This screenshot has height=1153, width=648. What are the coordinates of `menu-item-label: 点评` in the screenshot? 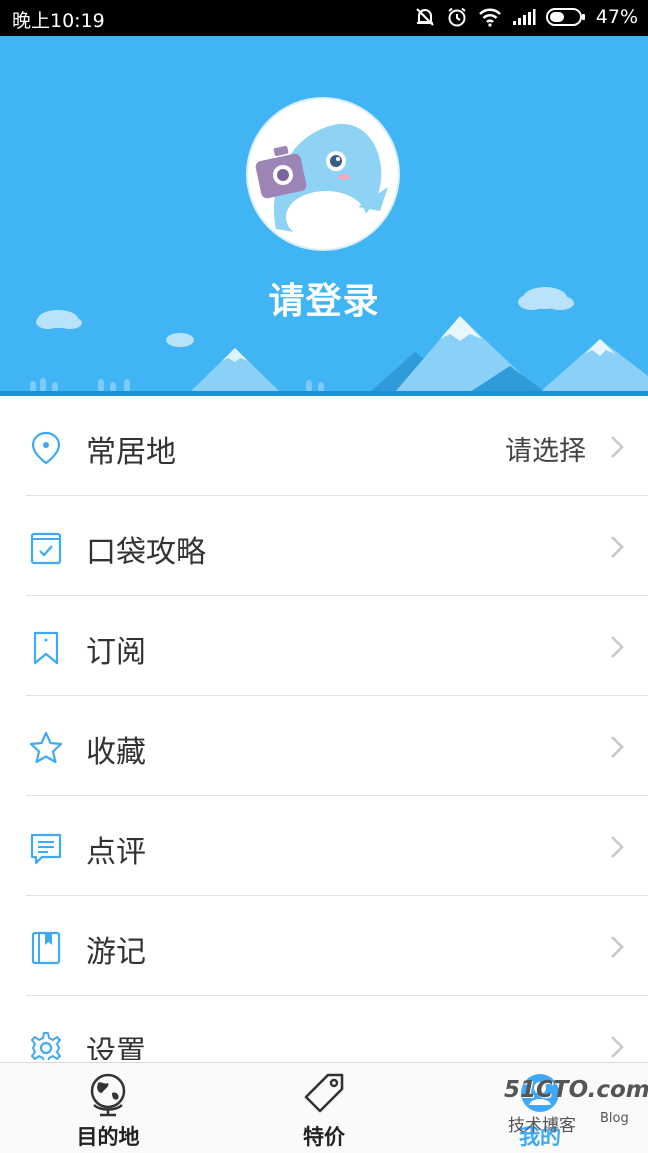 It's located at (116, 852).